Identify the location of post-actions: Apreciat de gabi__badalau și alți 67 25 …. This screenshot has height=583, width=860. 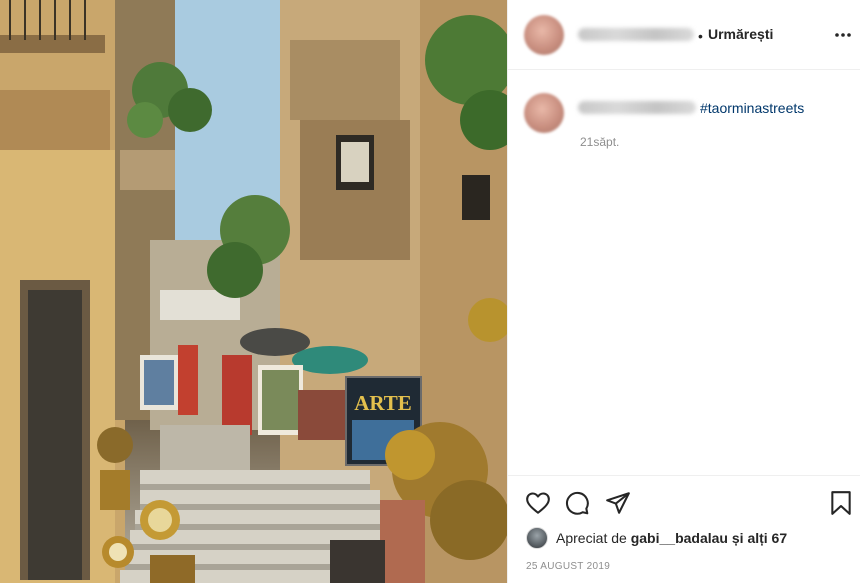
(684, 529).